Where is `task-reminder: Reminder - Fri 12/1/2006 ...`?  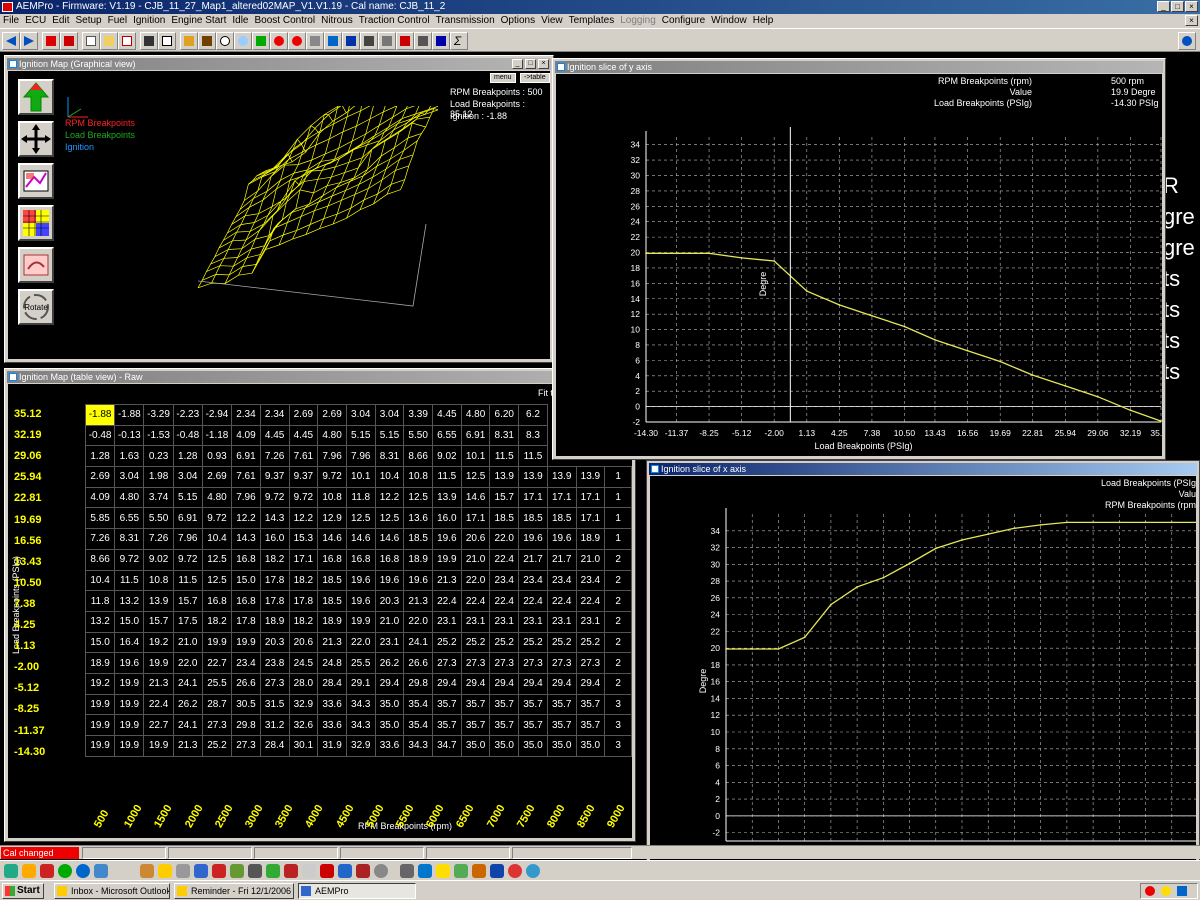
task-reminder: Reminder - Fri 12/1/2006 ... is located at coordinates (234, 891).